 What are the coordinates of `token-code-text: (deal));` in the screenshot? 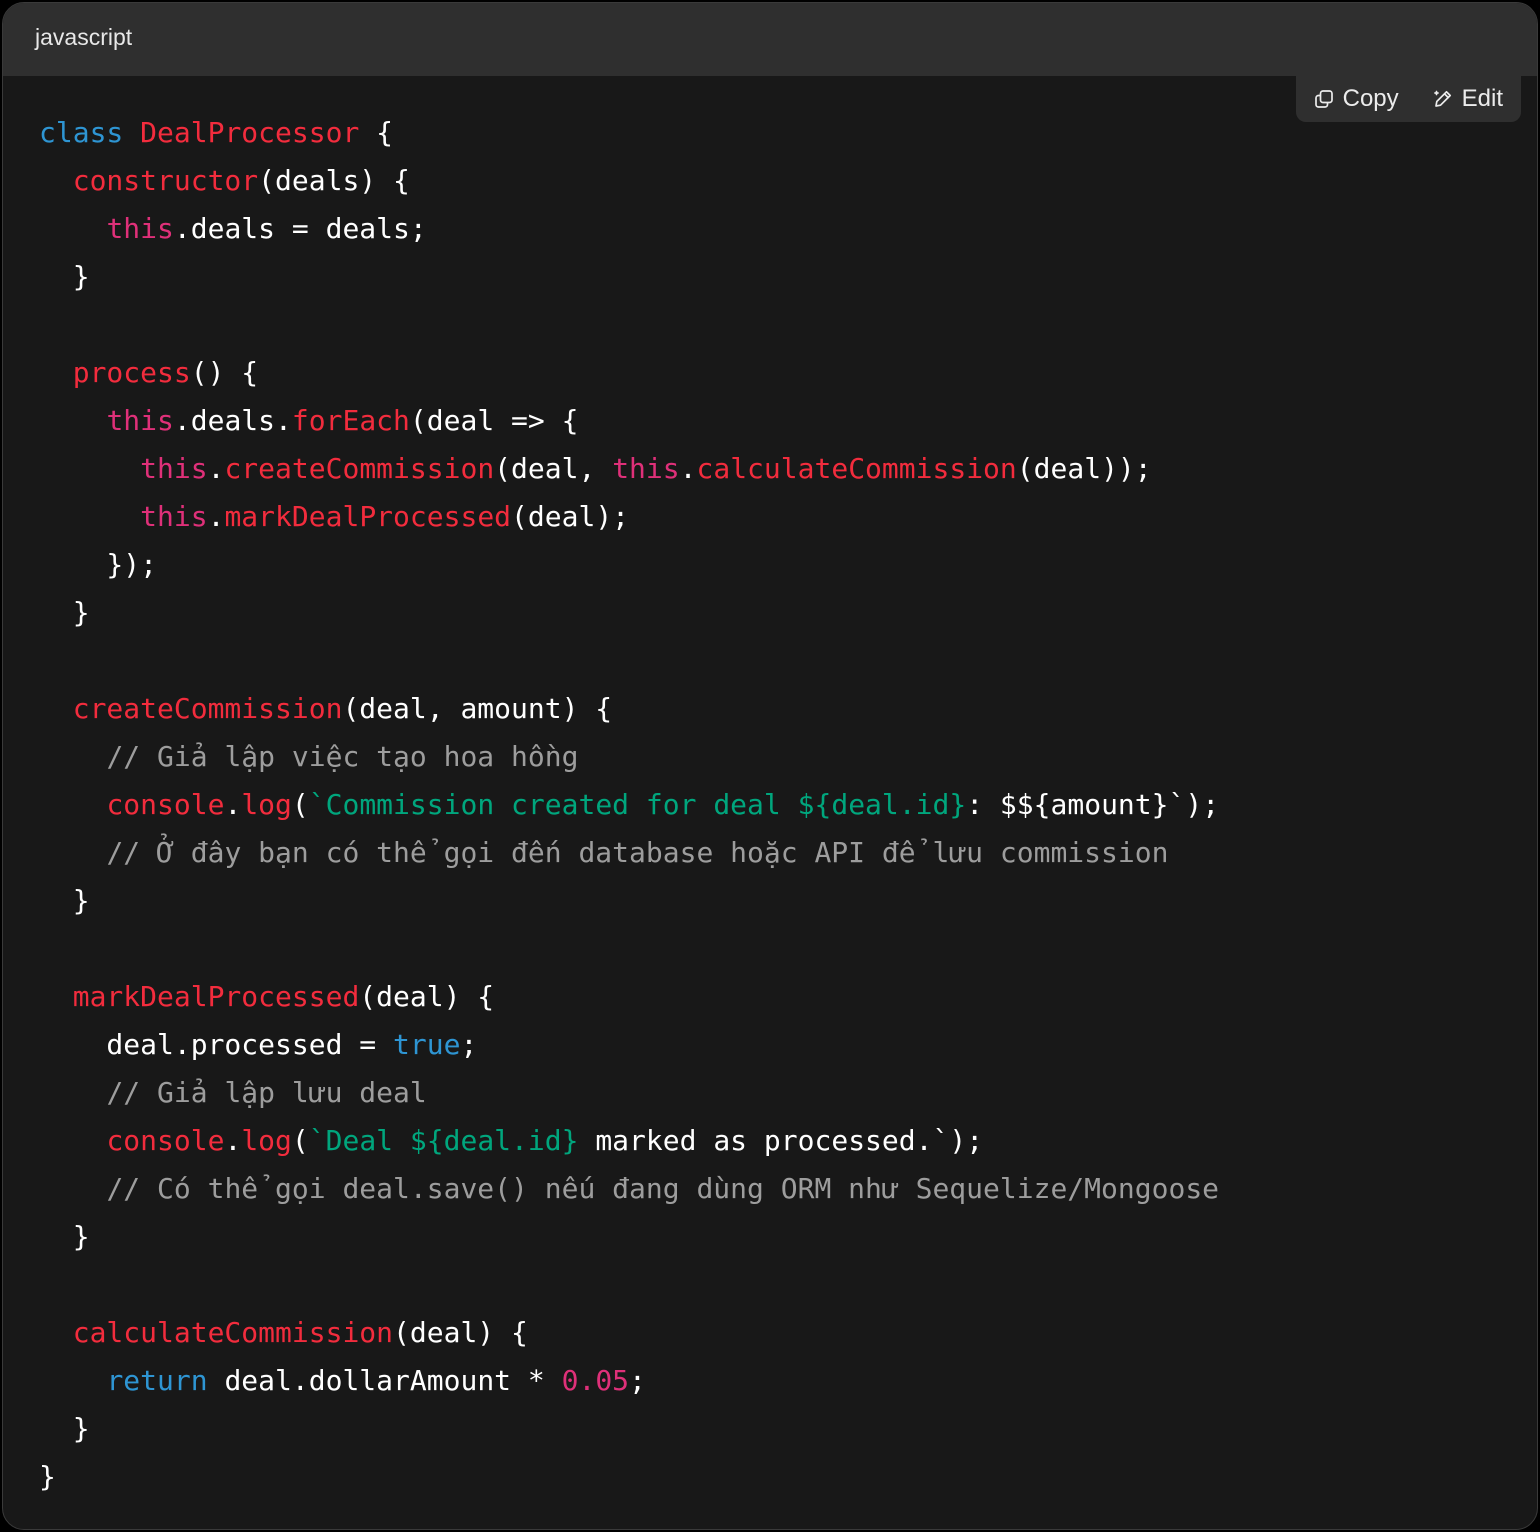 It's located at (1084, 468).